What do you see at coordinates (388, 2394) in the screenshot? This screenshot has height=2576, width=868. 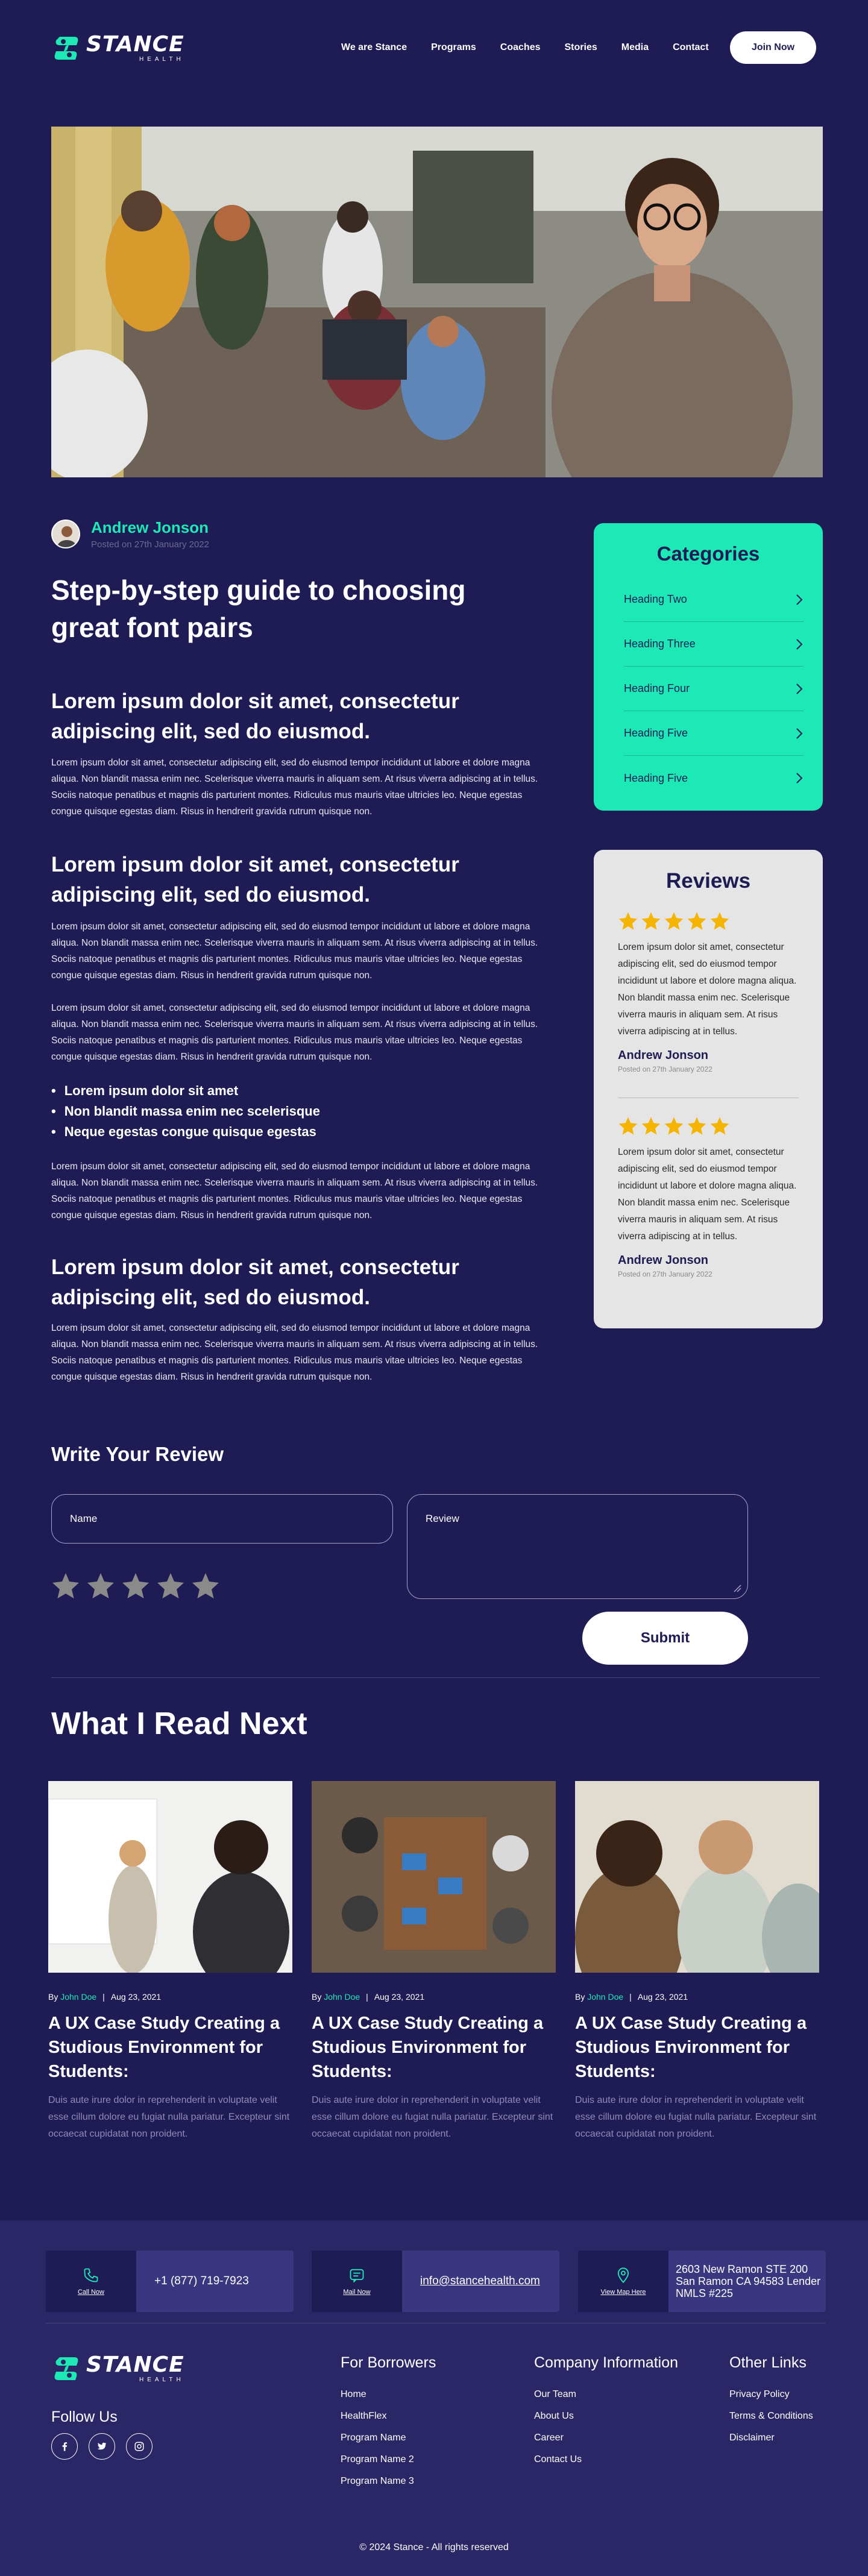 I see `footer-link-home: Home` at bounding box center [388, 2394].